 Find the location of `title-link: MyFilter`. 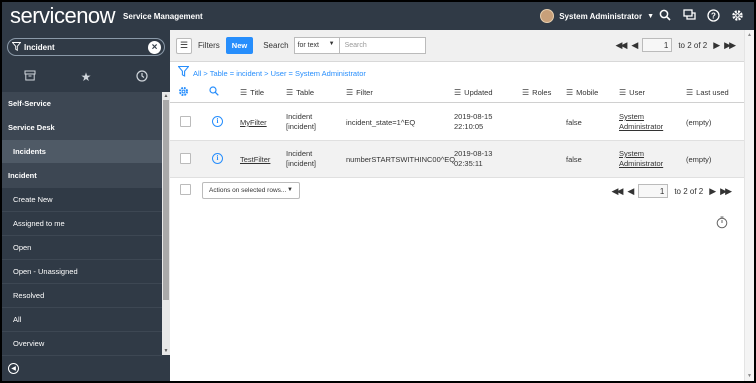

title-link: MyFilter is located at coordinates (253, 123).